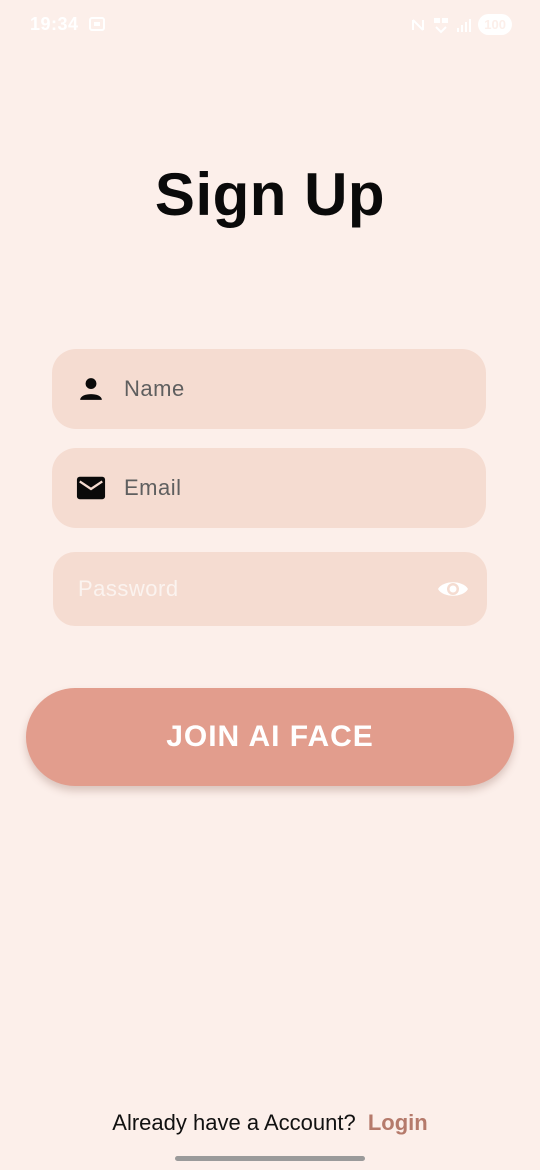 This screenshot has width=540, height=1170. Describe the element at coordinates (294, 389) in the screenshot. I see `name-input` at that location.